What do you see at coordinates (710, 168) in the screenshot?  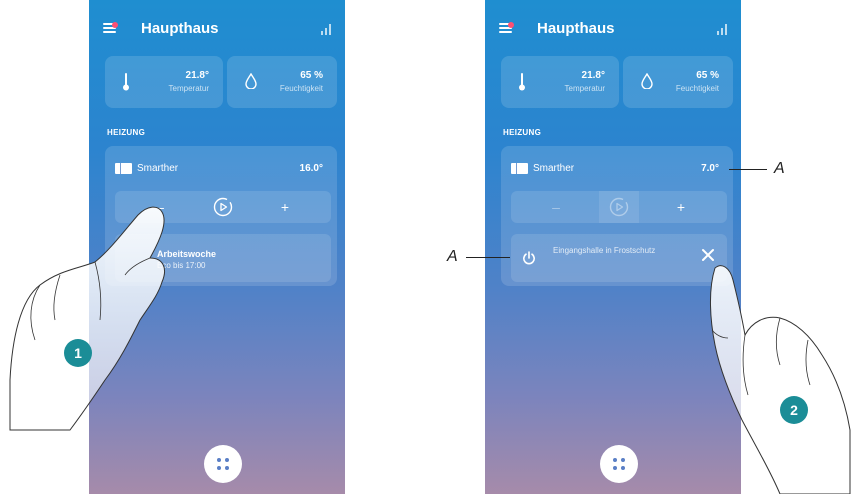 I see `device-temperature: 7.0°` at bounding box center [710, 168].